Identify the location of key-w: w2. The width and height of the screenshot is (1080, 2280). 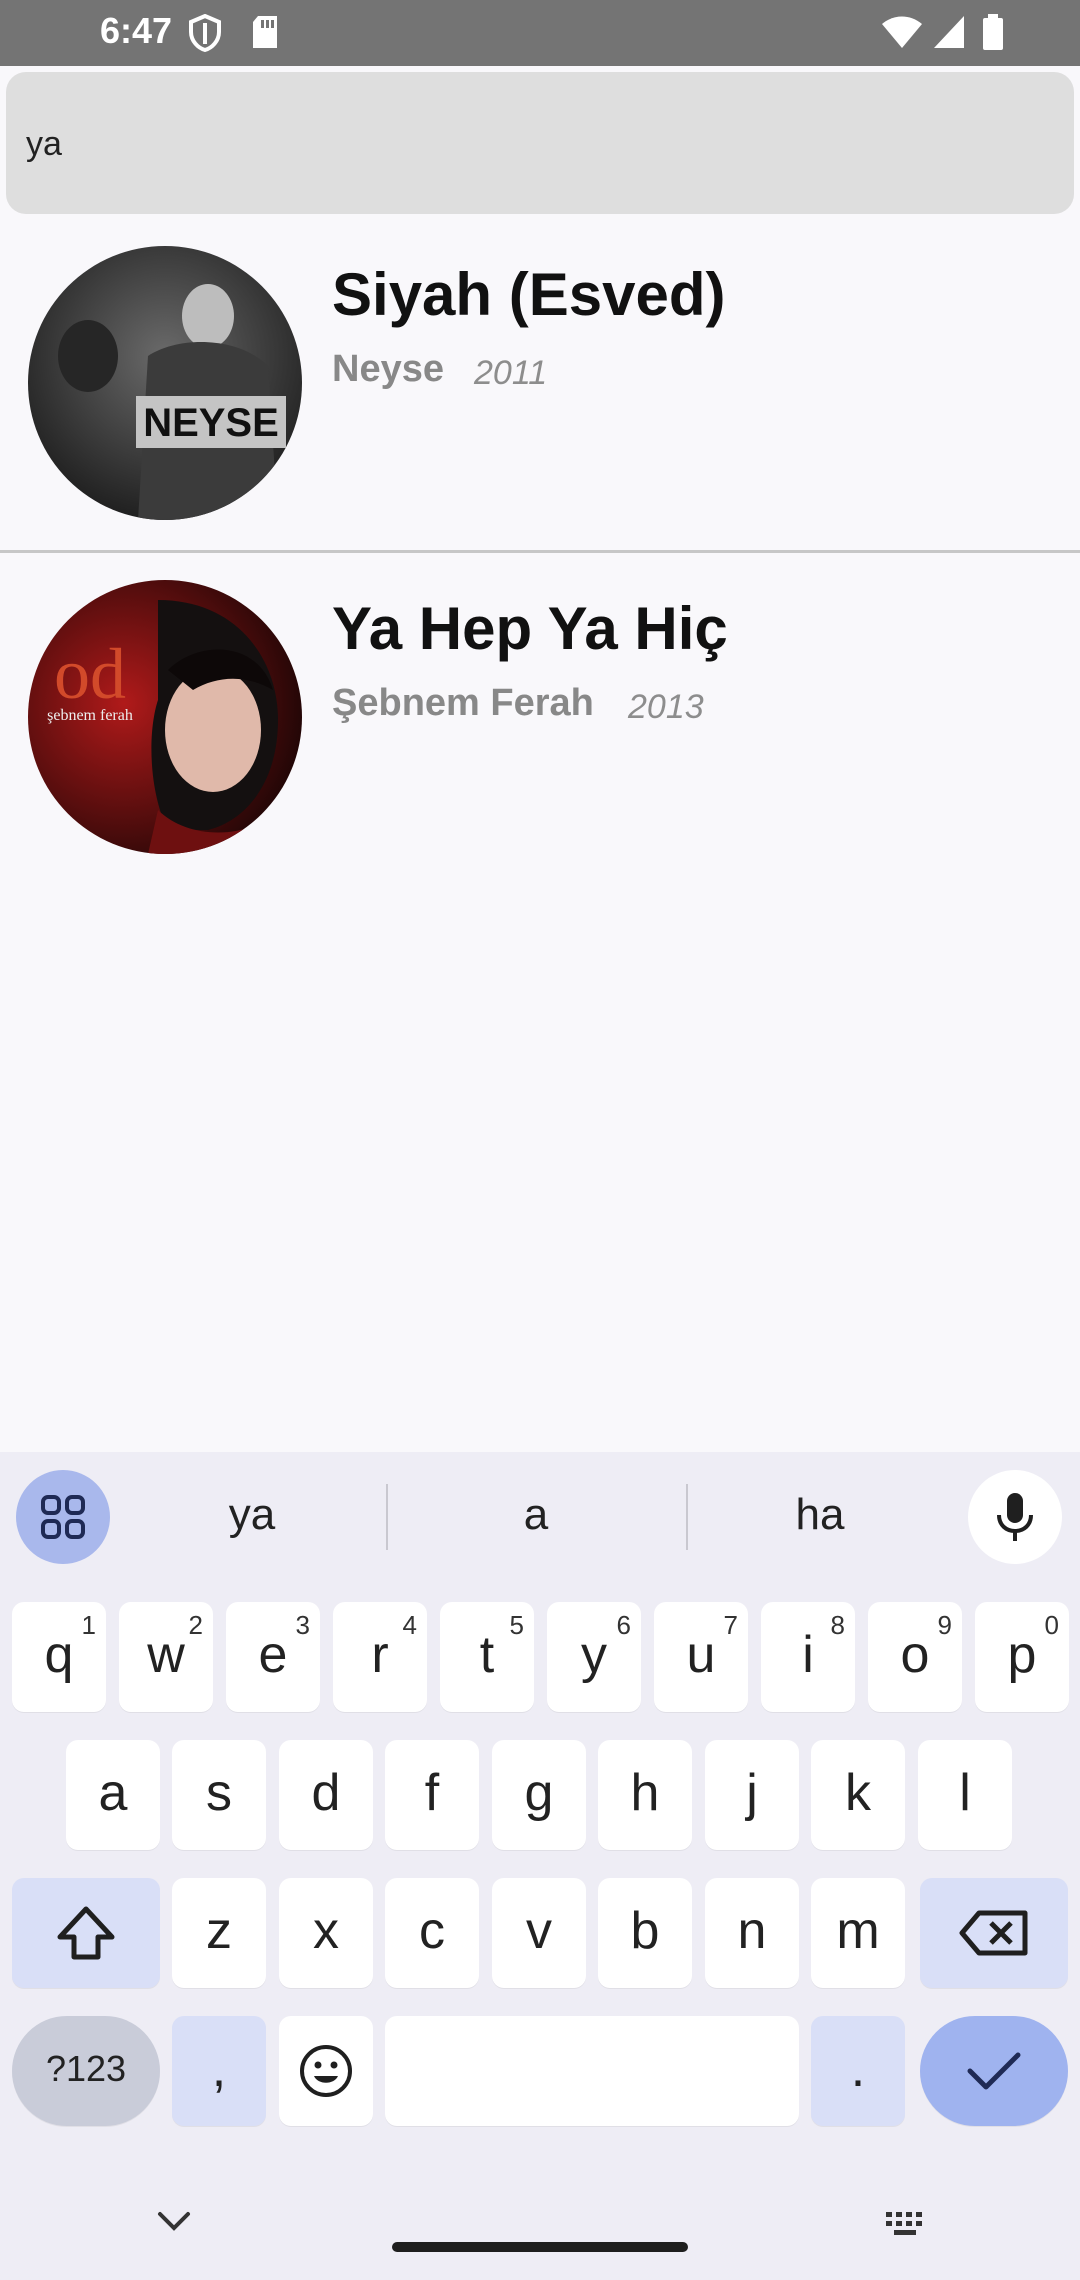
(166, 1657).